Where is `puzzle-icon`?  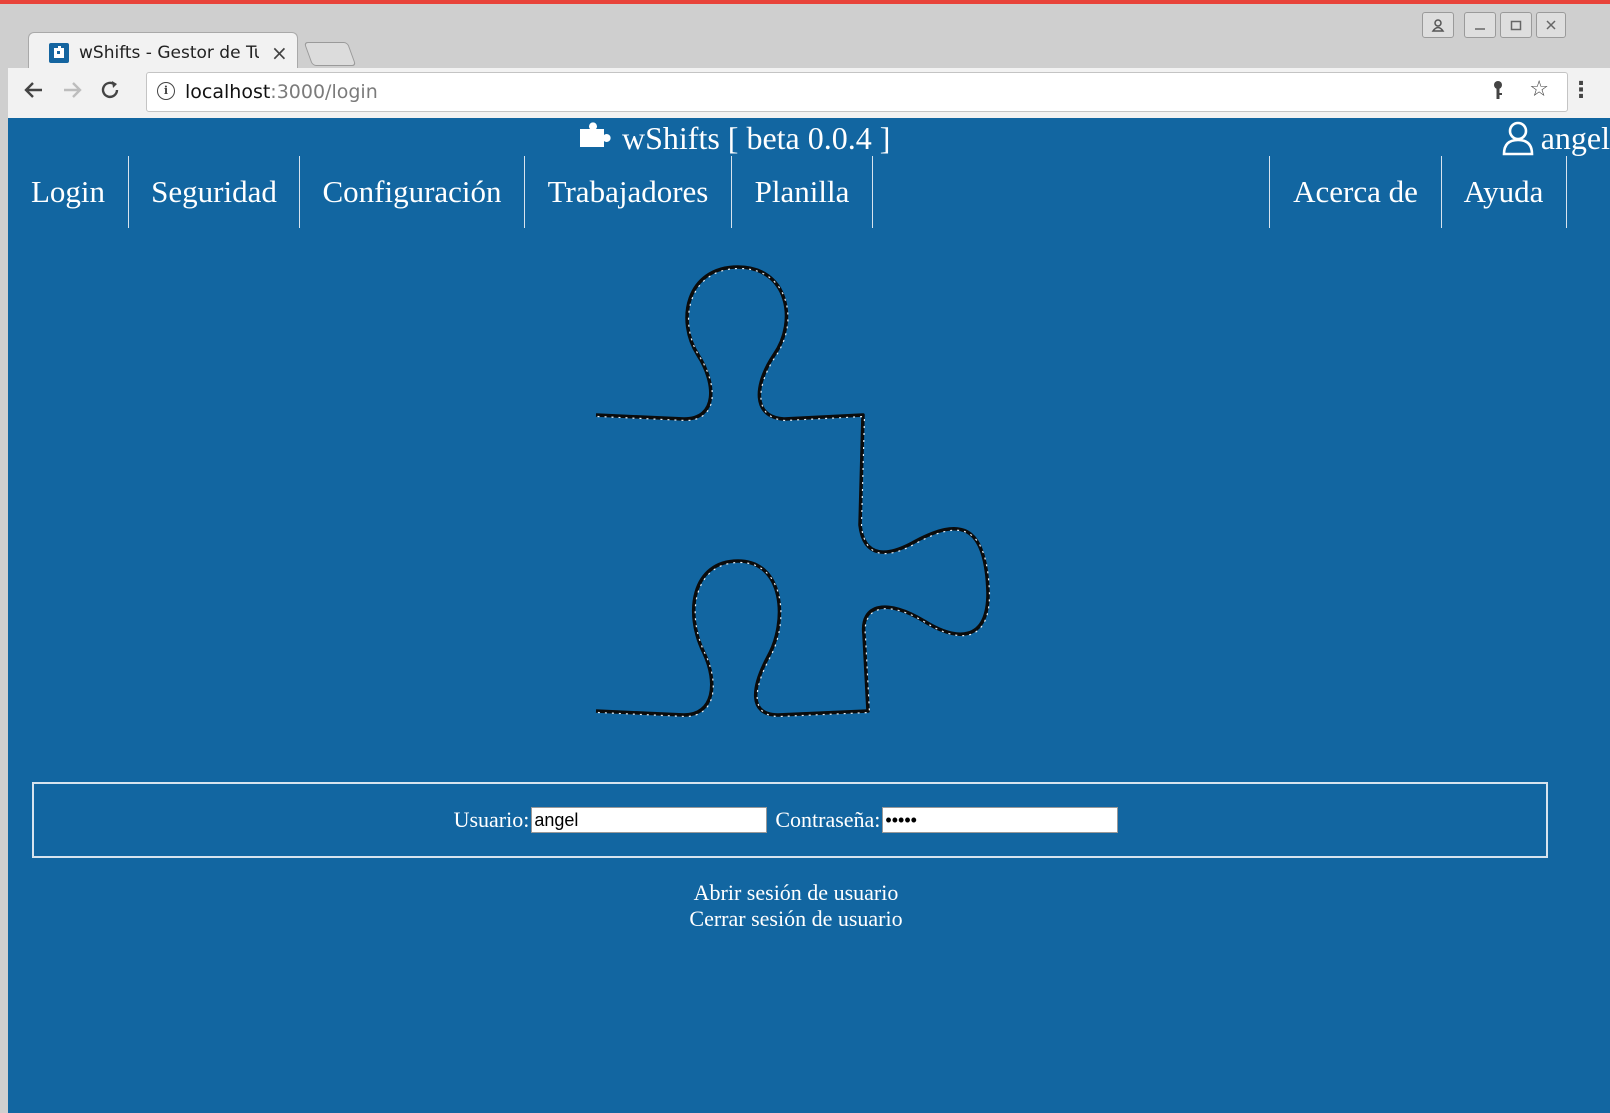 puzzle-icon is located at coordinates (595, 138).